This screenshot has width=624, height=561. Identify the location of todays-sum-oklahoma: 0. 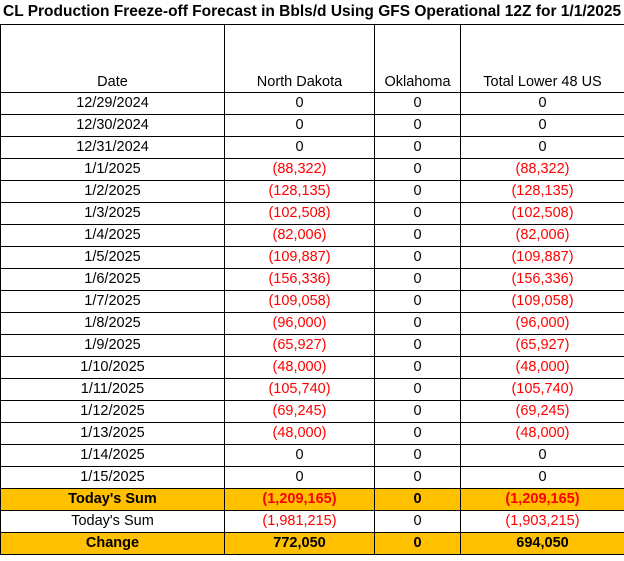
(417, 499).